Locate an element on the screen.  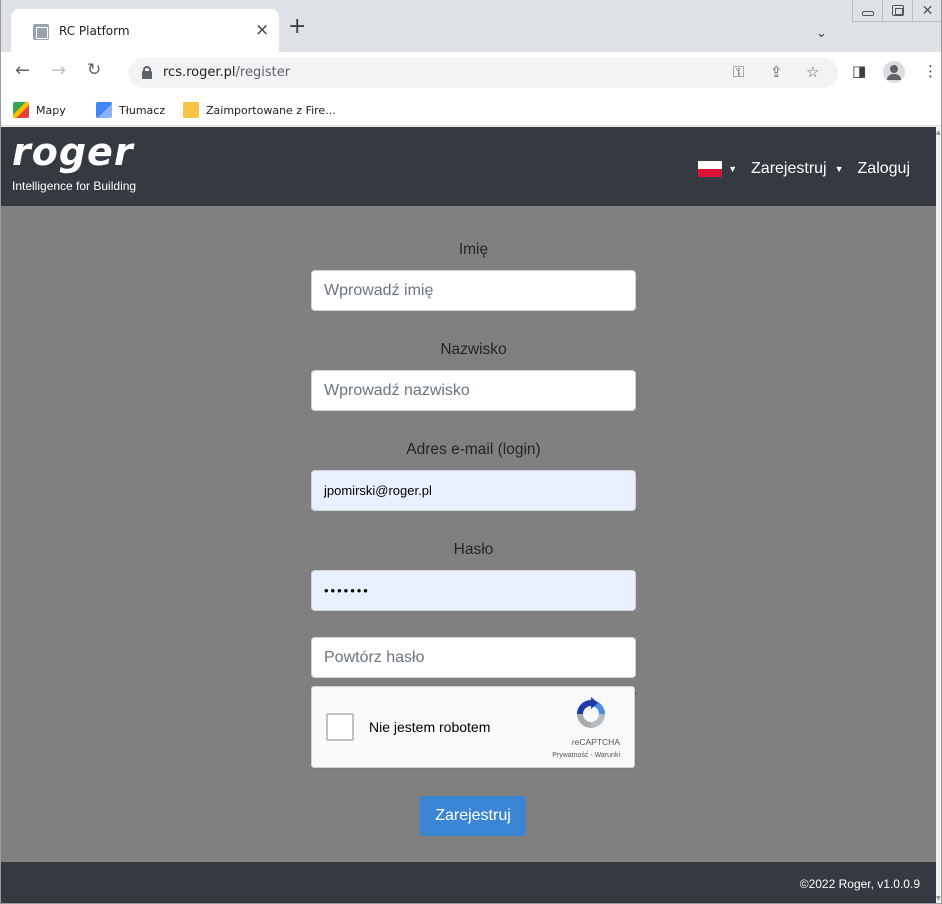
first-name-label: Imię is located at coordinates (473, 249).